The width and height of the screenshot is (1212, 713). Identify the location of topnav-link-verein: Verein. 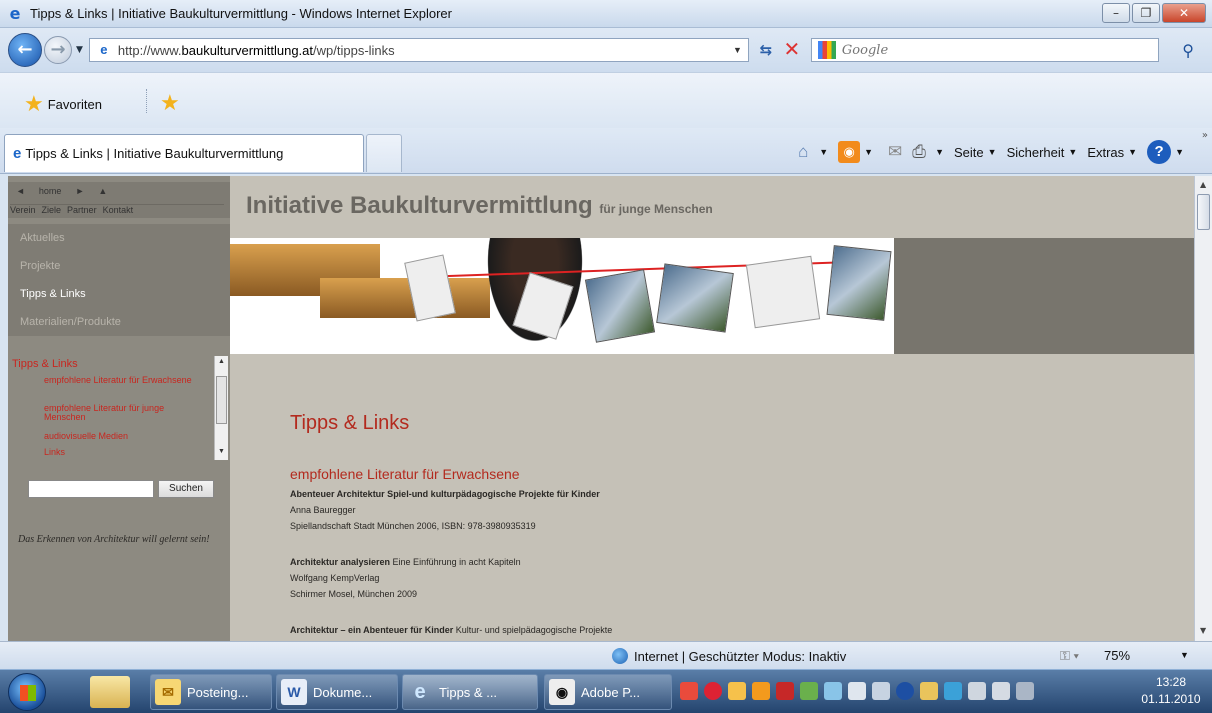
(23, 211).